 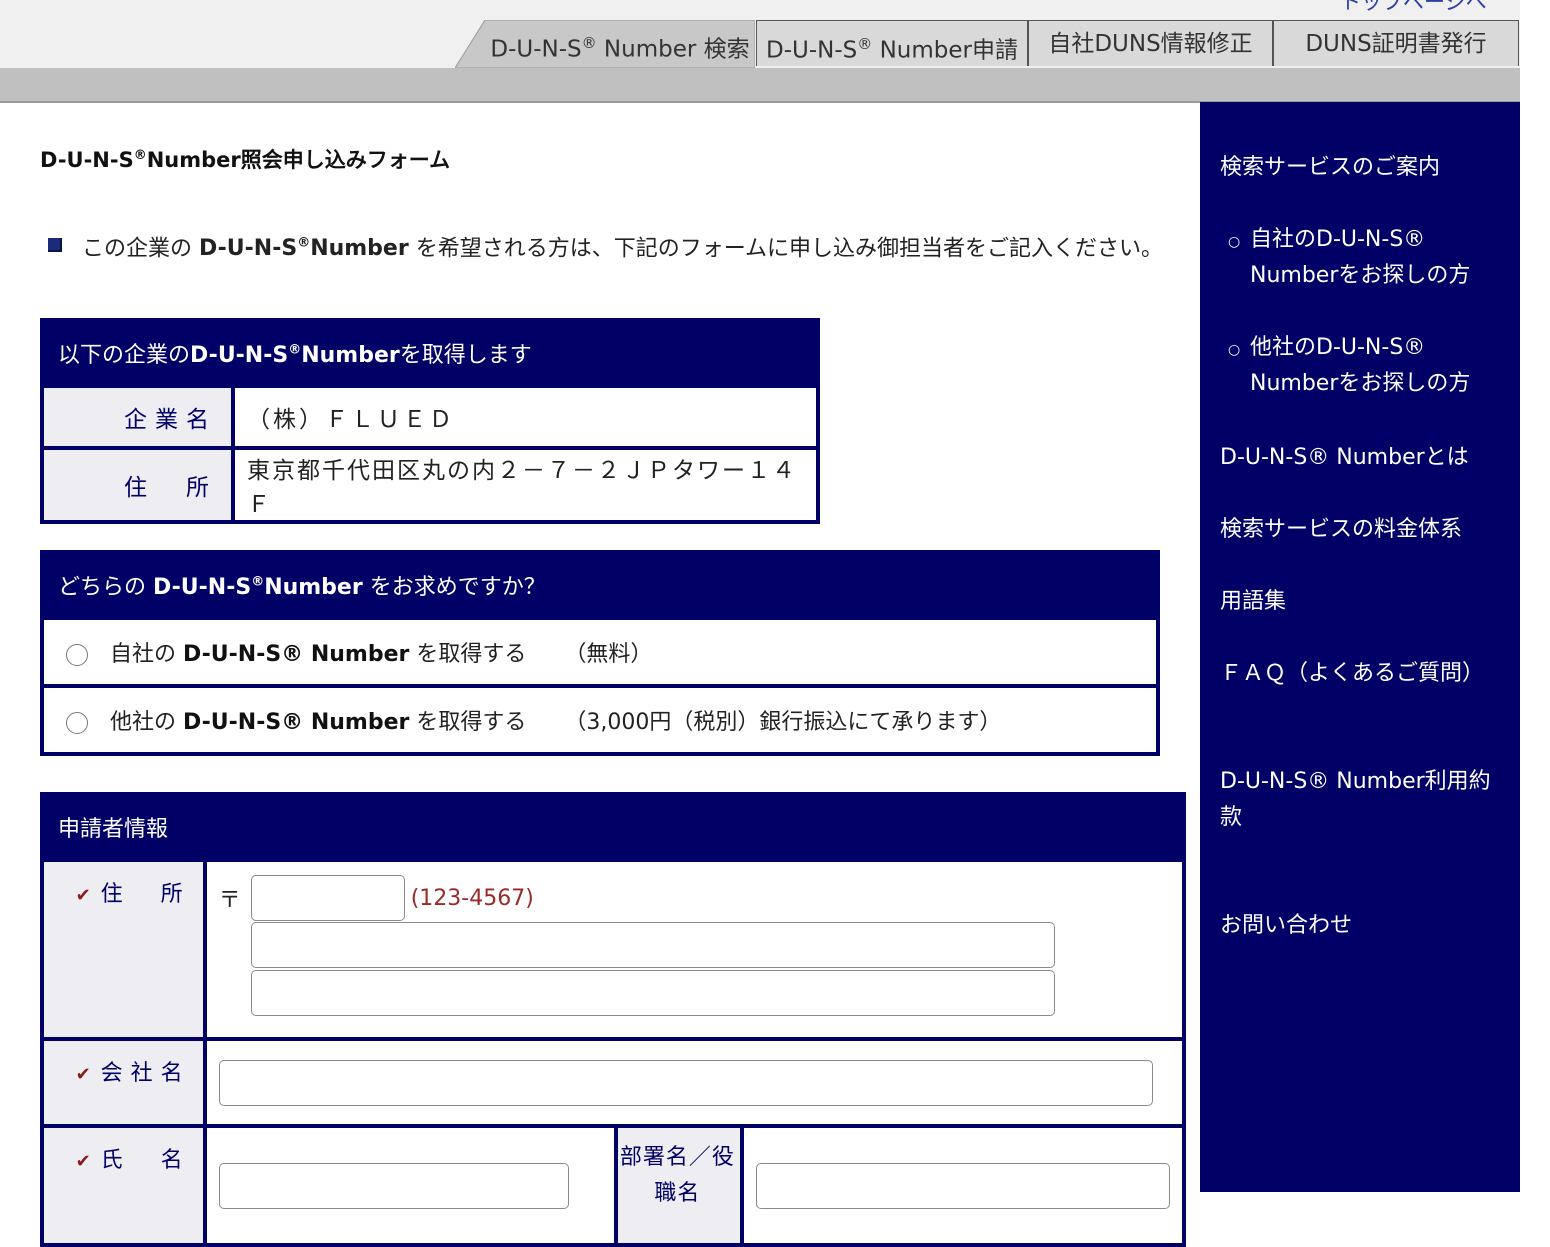 I want to click on sidebar-item-faq: ＦＡＱ（よくあるご質問）, so click(x=1352, y=674).